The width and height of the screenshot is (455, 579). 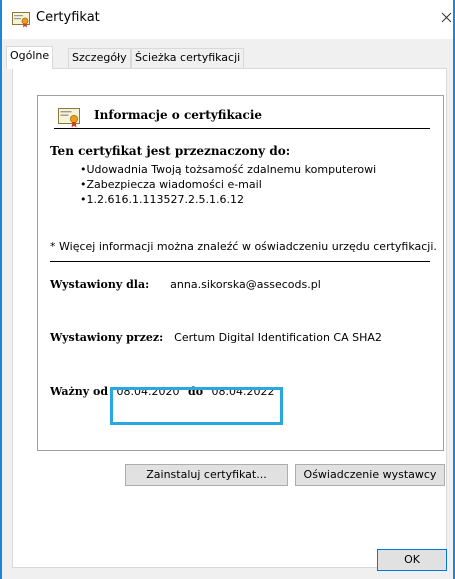 What do you see at coordinates (68, 17) in the screenshot?
I see `window-title: Certyfikat` at bounding box center [68, 17].